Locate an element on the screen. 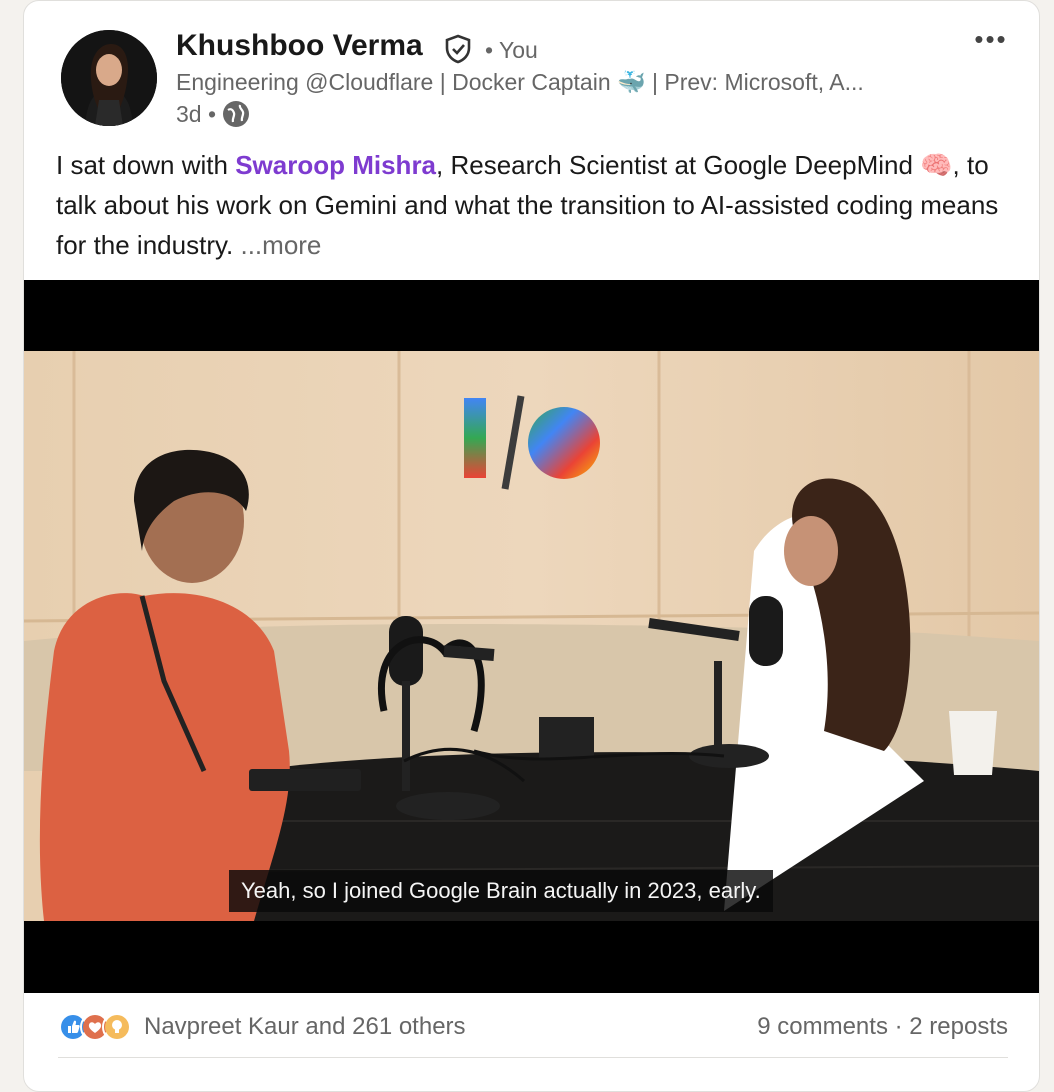  post-meta: 3d • is located at coordinates (213, 114).